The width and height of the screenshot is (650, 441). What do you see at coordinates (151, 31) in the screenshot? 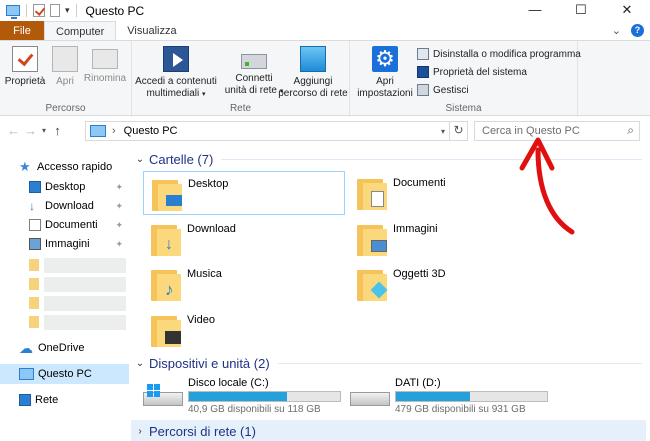
I see `tab-visualizza: Visualizza` at bounding box center [151, 31].